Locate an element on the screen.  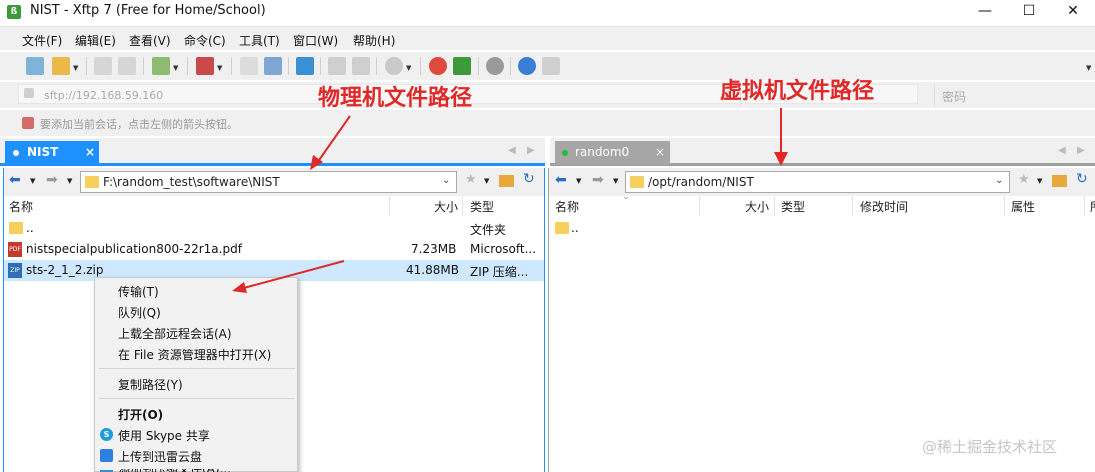
arrow-to-selected-file is located at coordinates (288, 276).